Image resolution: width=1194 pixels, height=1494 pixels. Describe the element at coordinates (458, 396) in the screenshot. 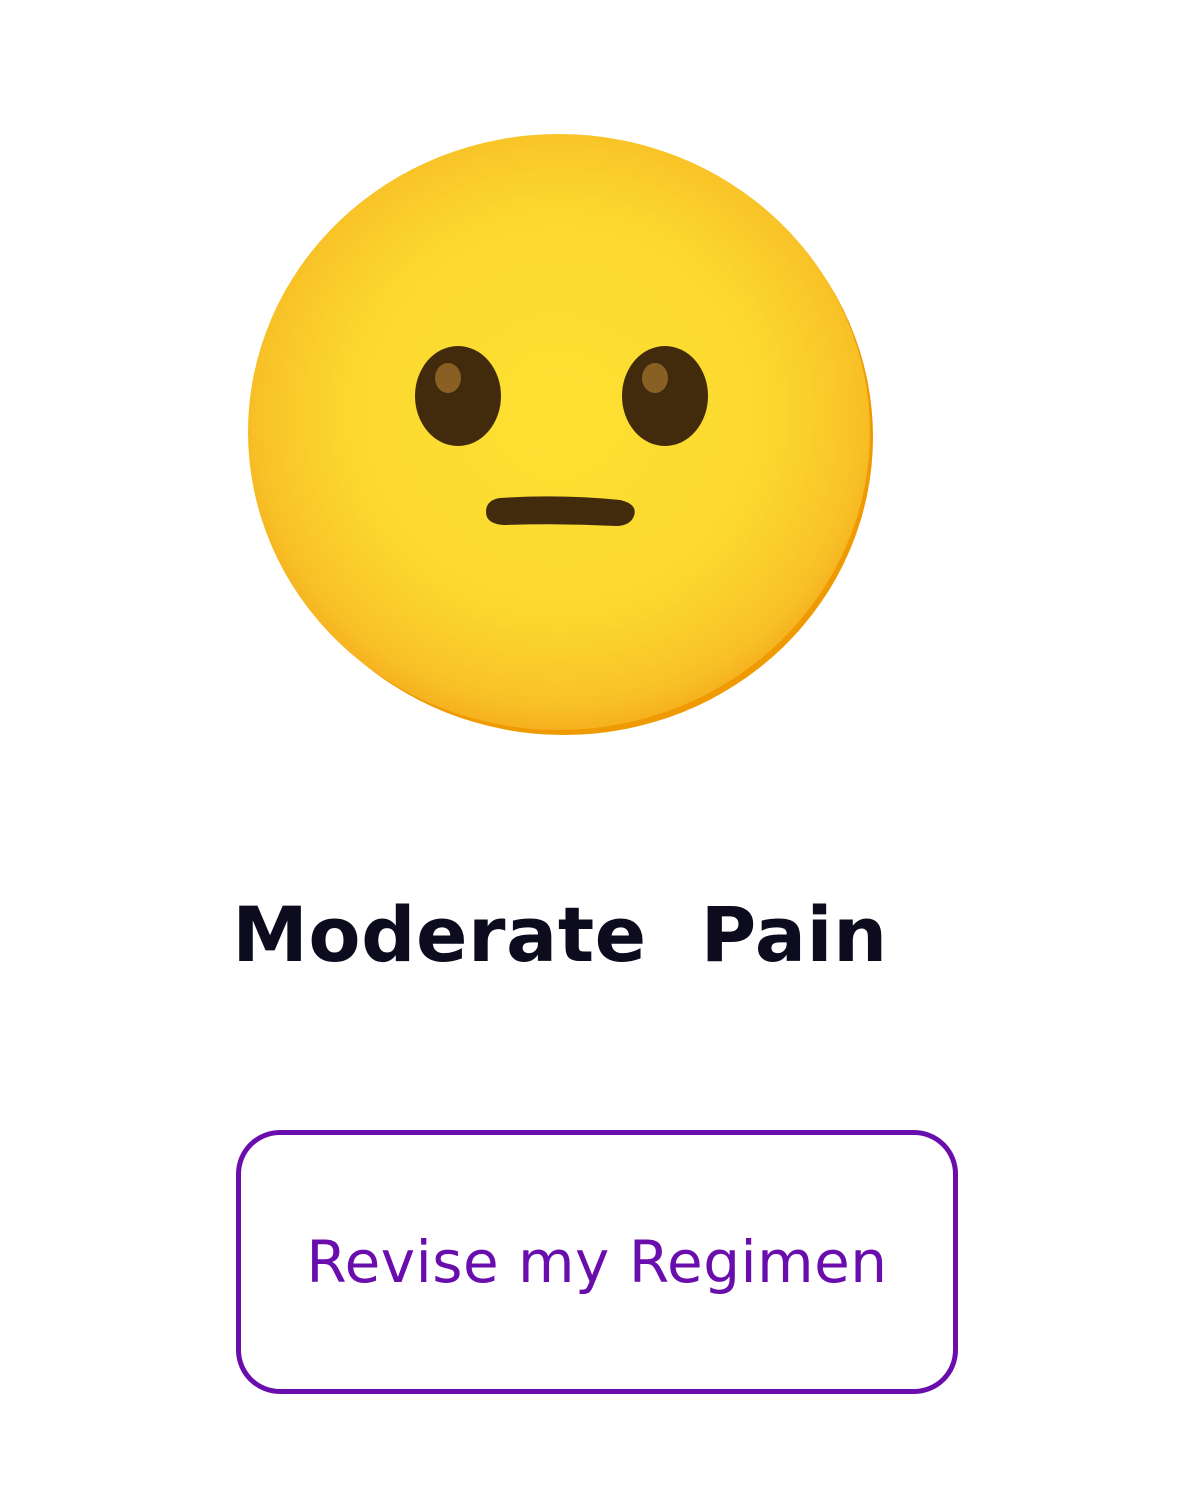

I see `left-eye` at that location.